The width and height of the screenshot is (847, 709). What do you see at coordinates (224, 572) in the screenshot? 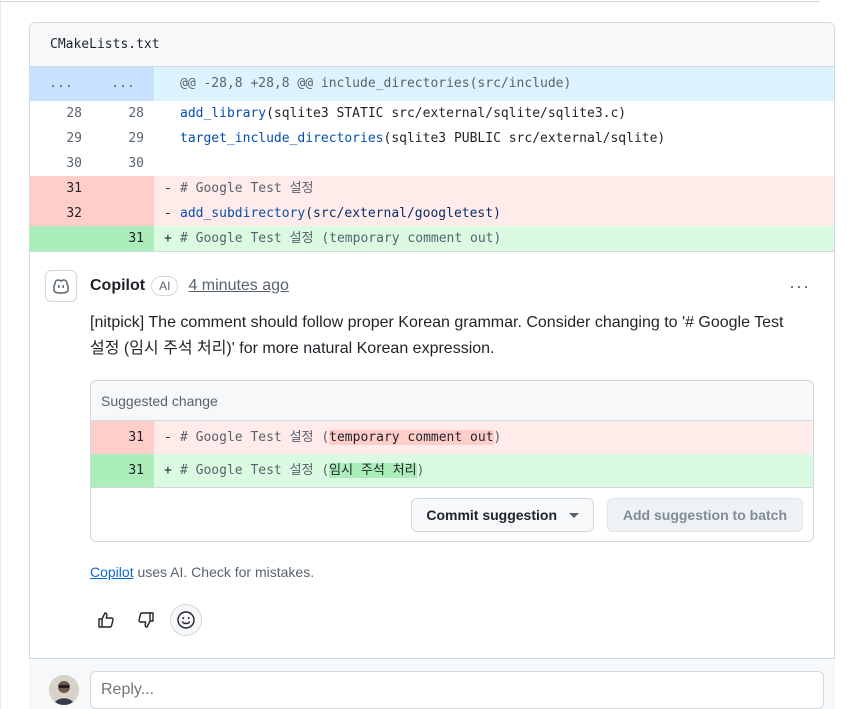
I see `disclaimer-text: uses AI. Check for mistakes.` at bounding box center [224, 572].